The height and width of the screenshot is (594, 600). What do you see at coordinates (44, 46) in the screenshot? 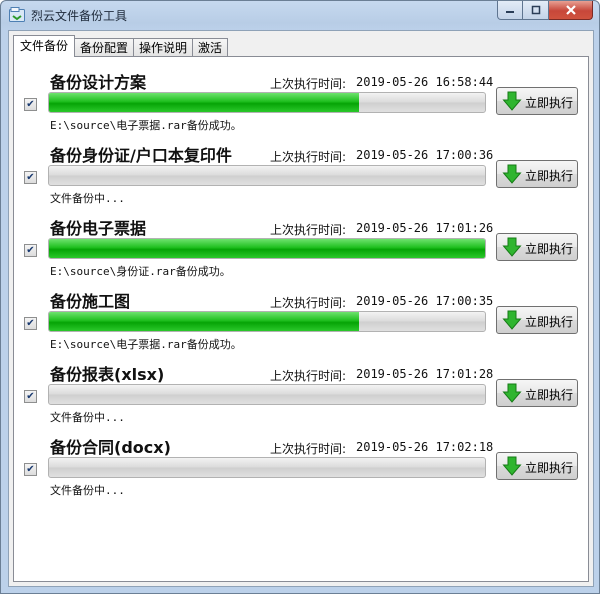
I see `tab-file-backup: 文件备份` at bounding box center [44, 46].